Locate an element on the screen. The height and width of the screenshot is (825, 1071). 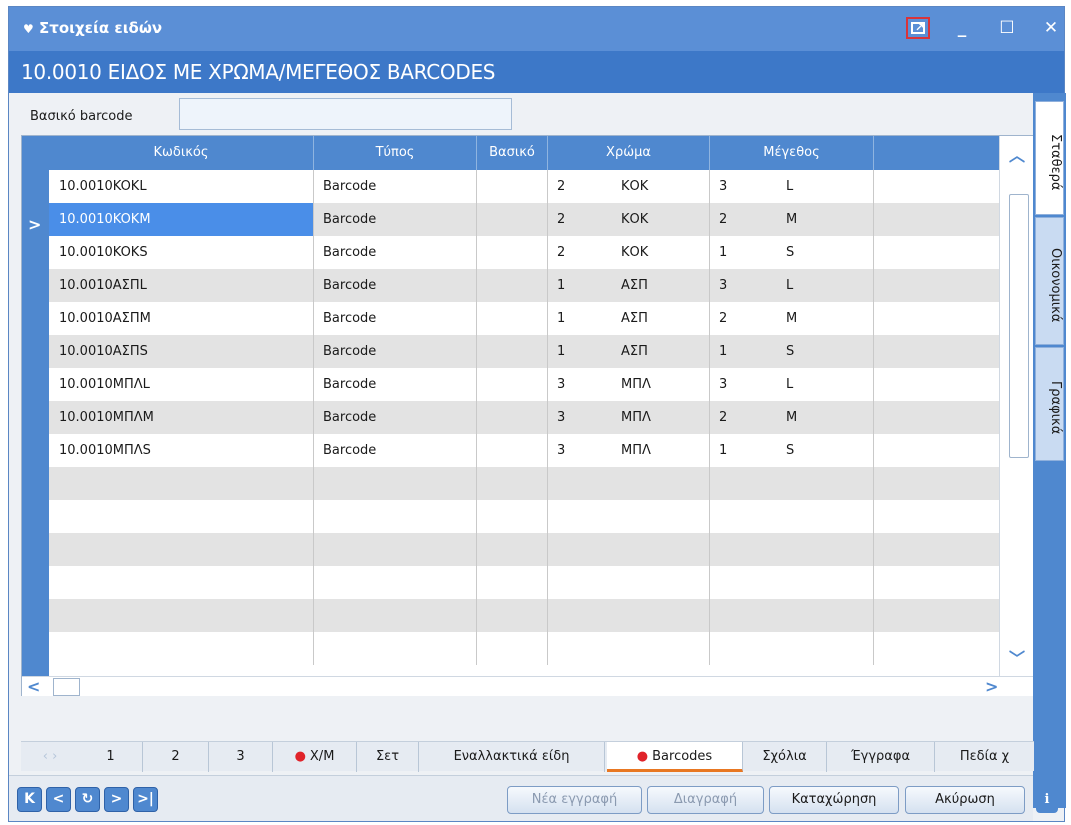
cell-size-code: 3 is located at coordinates (745, 186).